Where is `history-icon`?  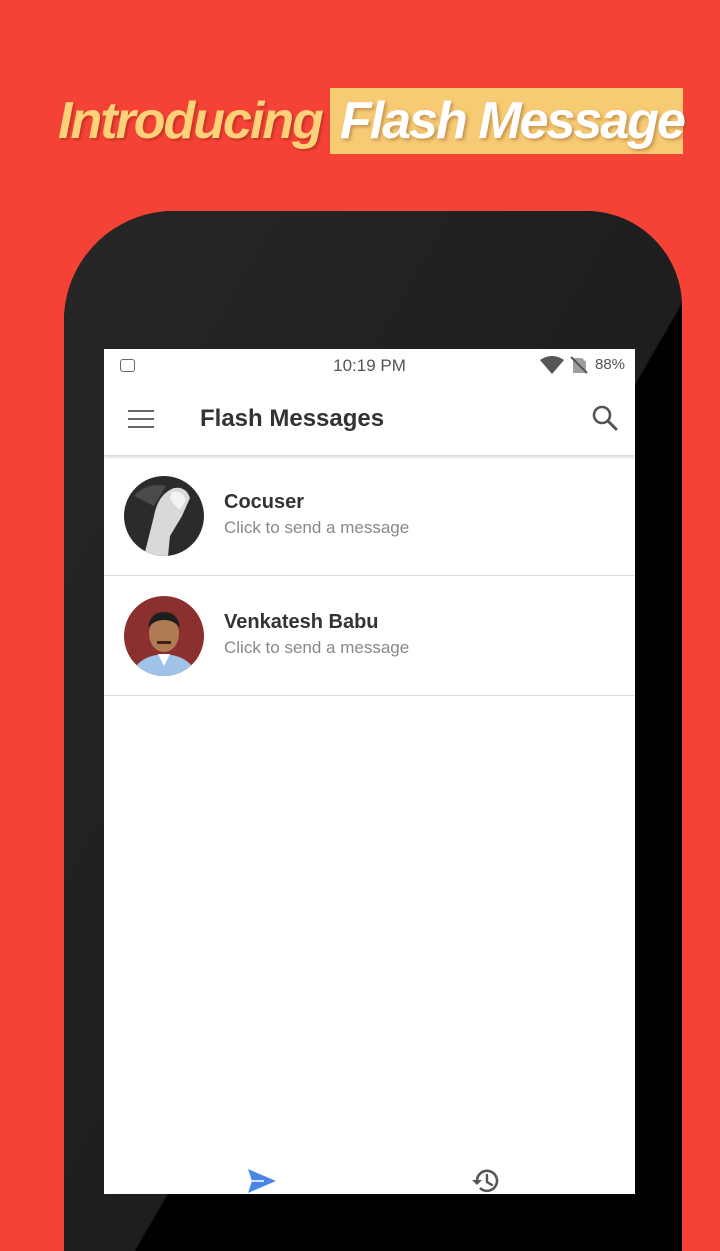 history-icon is located at coordinates (486, 1180).